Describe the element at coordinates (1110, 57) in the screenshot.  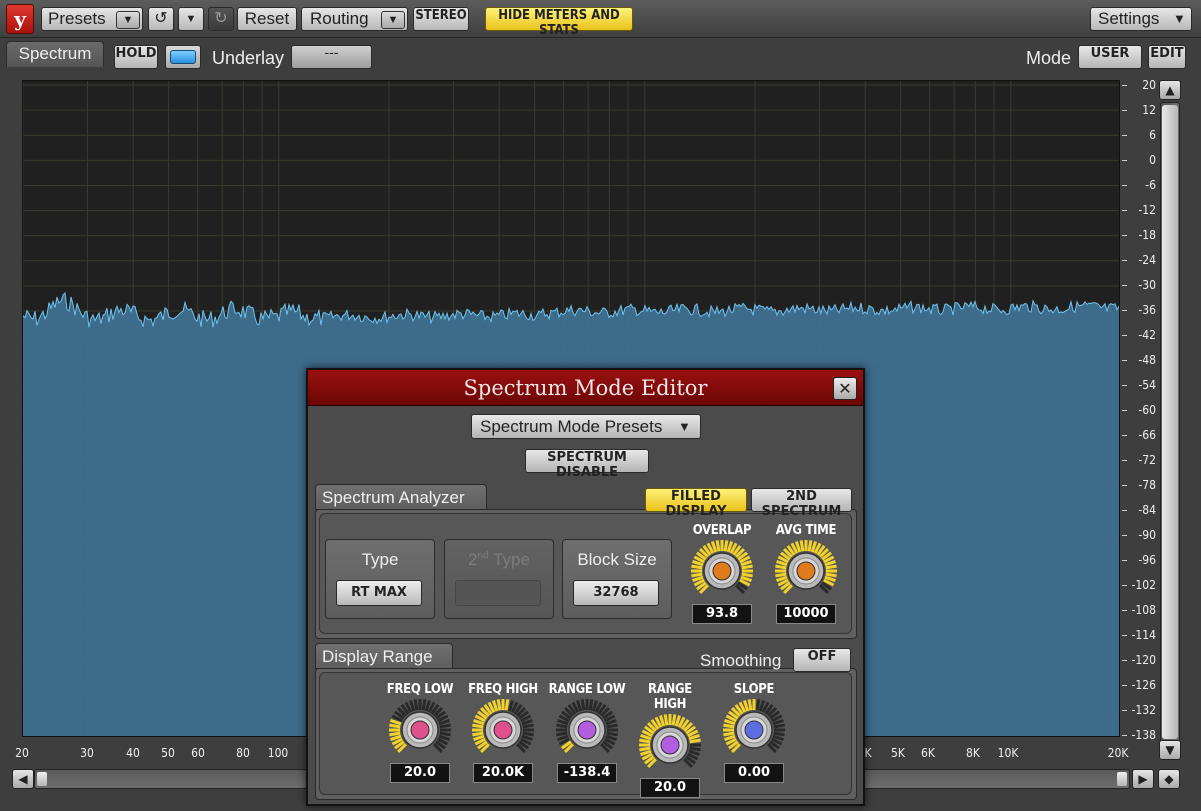
I see `mode-select: USER` at that location.